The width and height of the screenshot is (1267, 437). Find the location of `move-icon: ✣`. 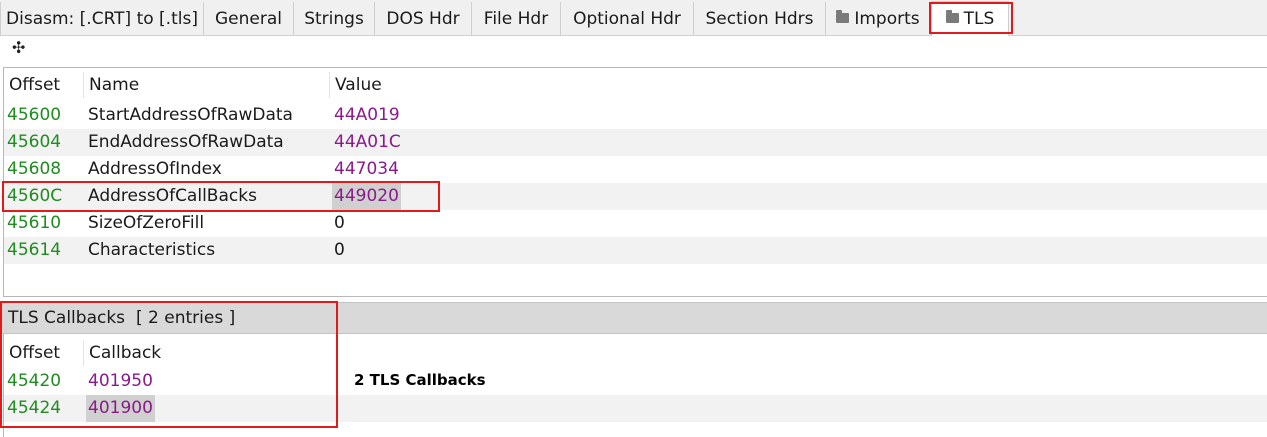

move-icon: ✣ is located at coordinates (18, 47).